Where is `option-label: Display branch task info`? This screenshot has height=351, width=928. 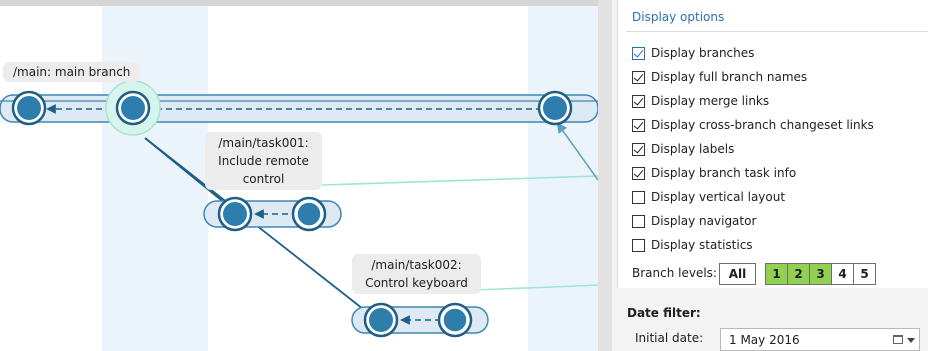
option-label: Display branch task info is located at coordinates (724, 173).